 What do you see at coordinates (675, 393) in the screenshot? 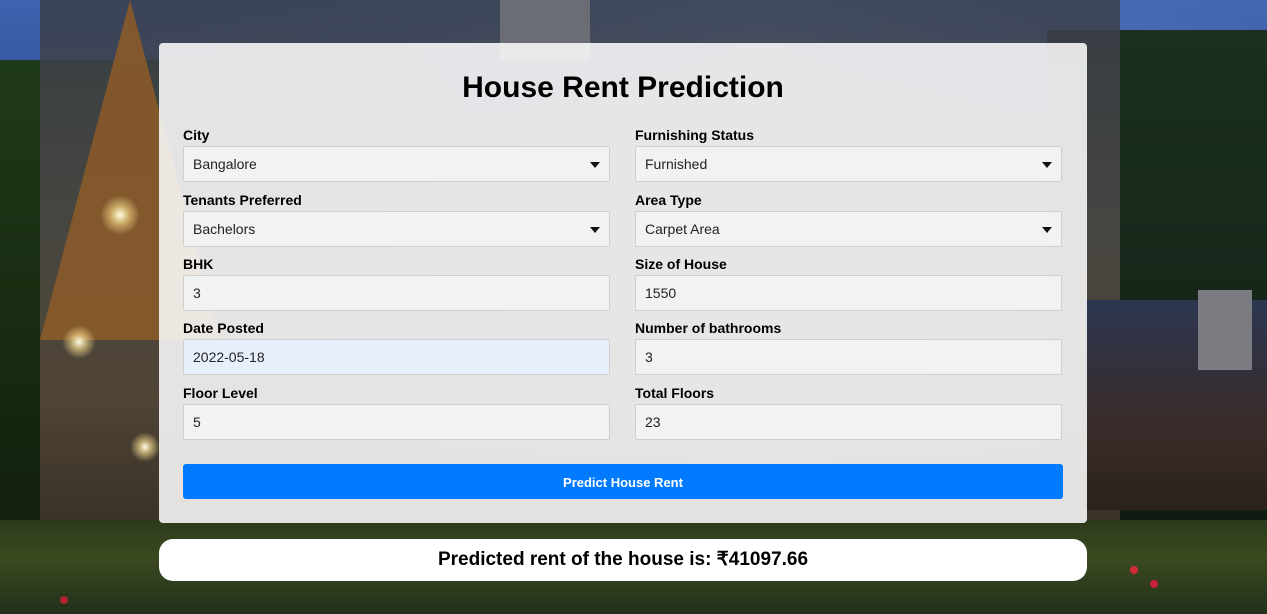
I see `total-floors-label: Total Floors` at bounding box center [675, 393].